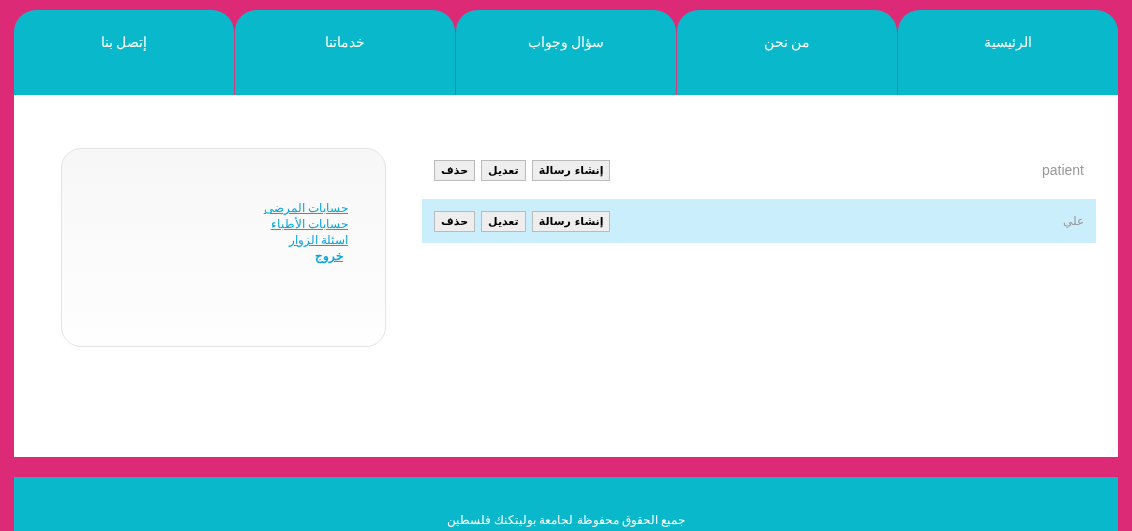  What do you see at coordinates (786, 52) in the screenshot?
I see `nav-tab: من نحن` at bounding box center [786, 52].